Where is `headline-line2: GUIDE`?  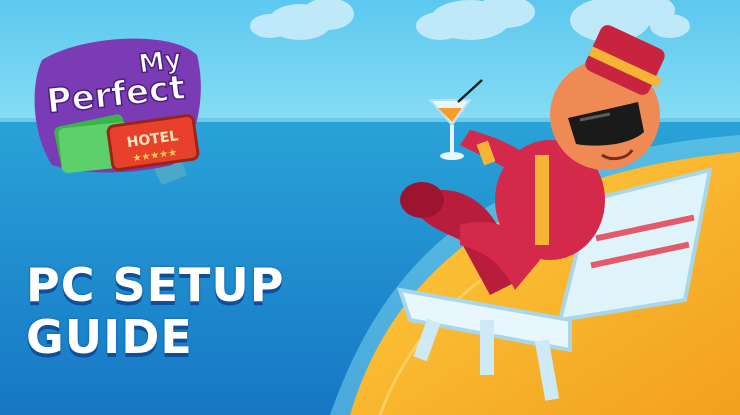 headline-line2: GUIDE is located at coordinates (109, 337).